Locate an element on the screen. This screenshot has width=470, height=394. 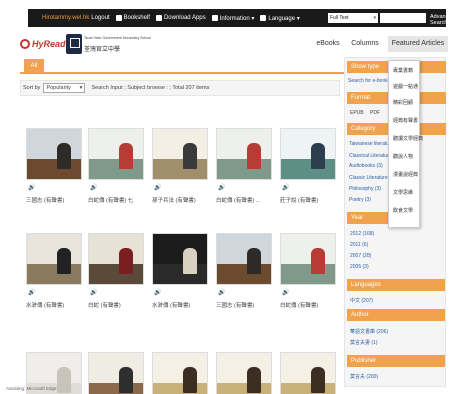
sort-select: Popularity is located at coordinates (64, 88).